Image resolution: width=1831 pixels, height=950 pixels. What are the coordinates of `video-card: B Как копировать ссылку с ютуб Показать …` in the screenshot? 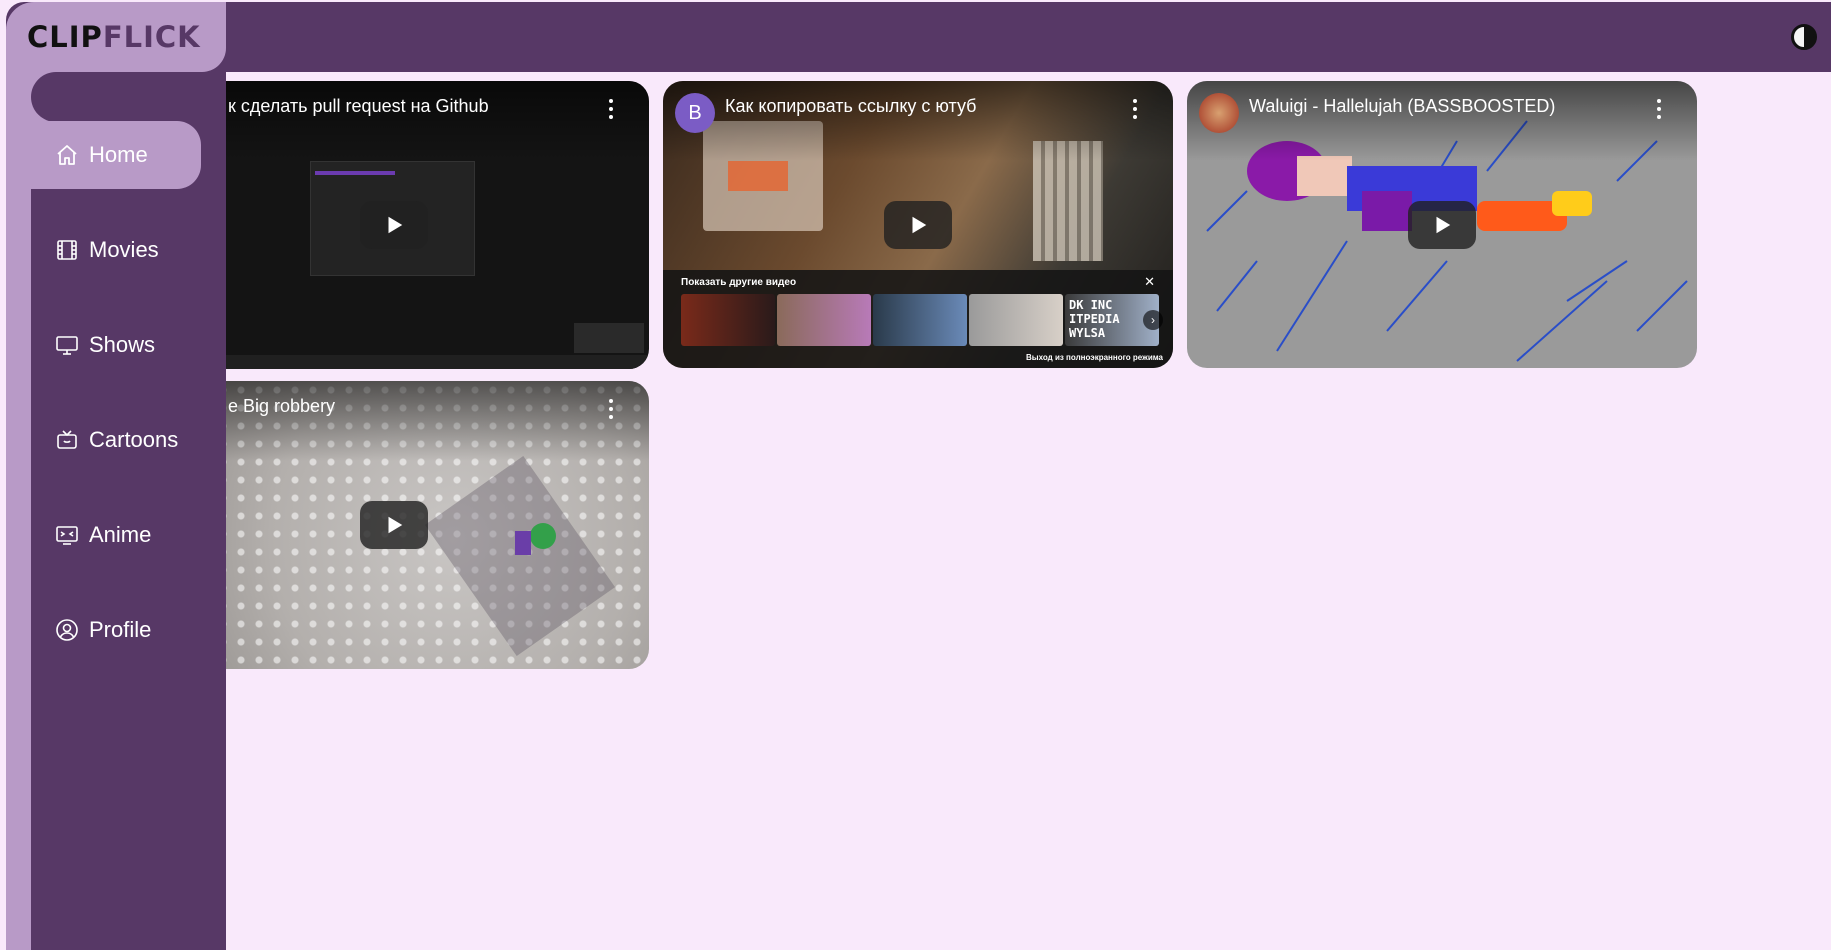 It's located at (918, 224).